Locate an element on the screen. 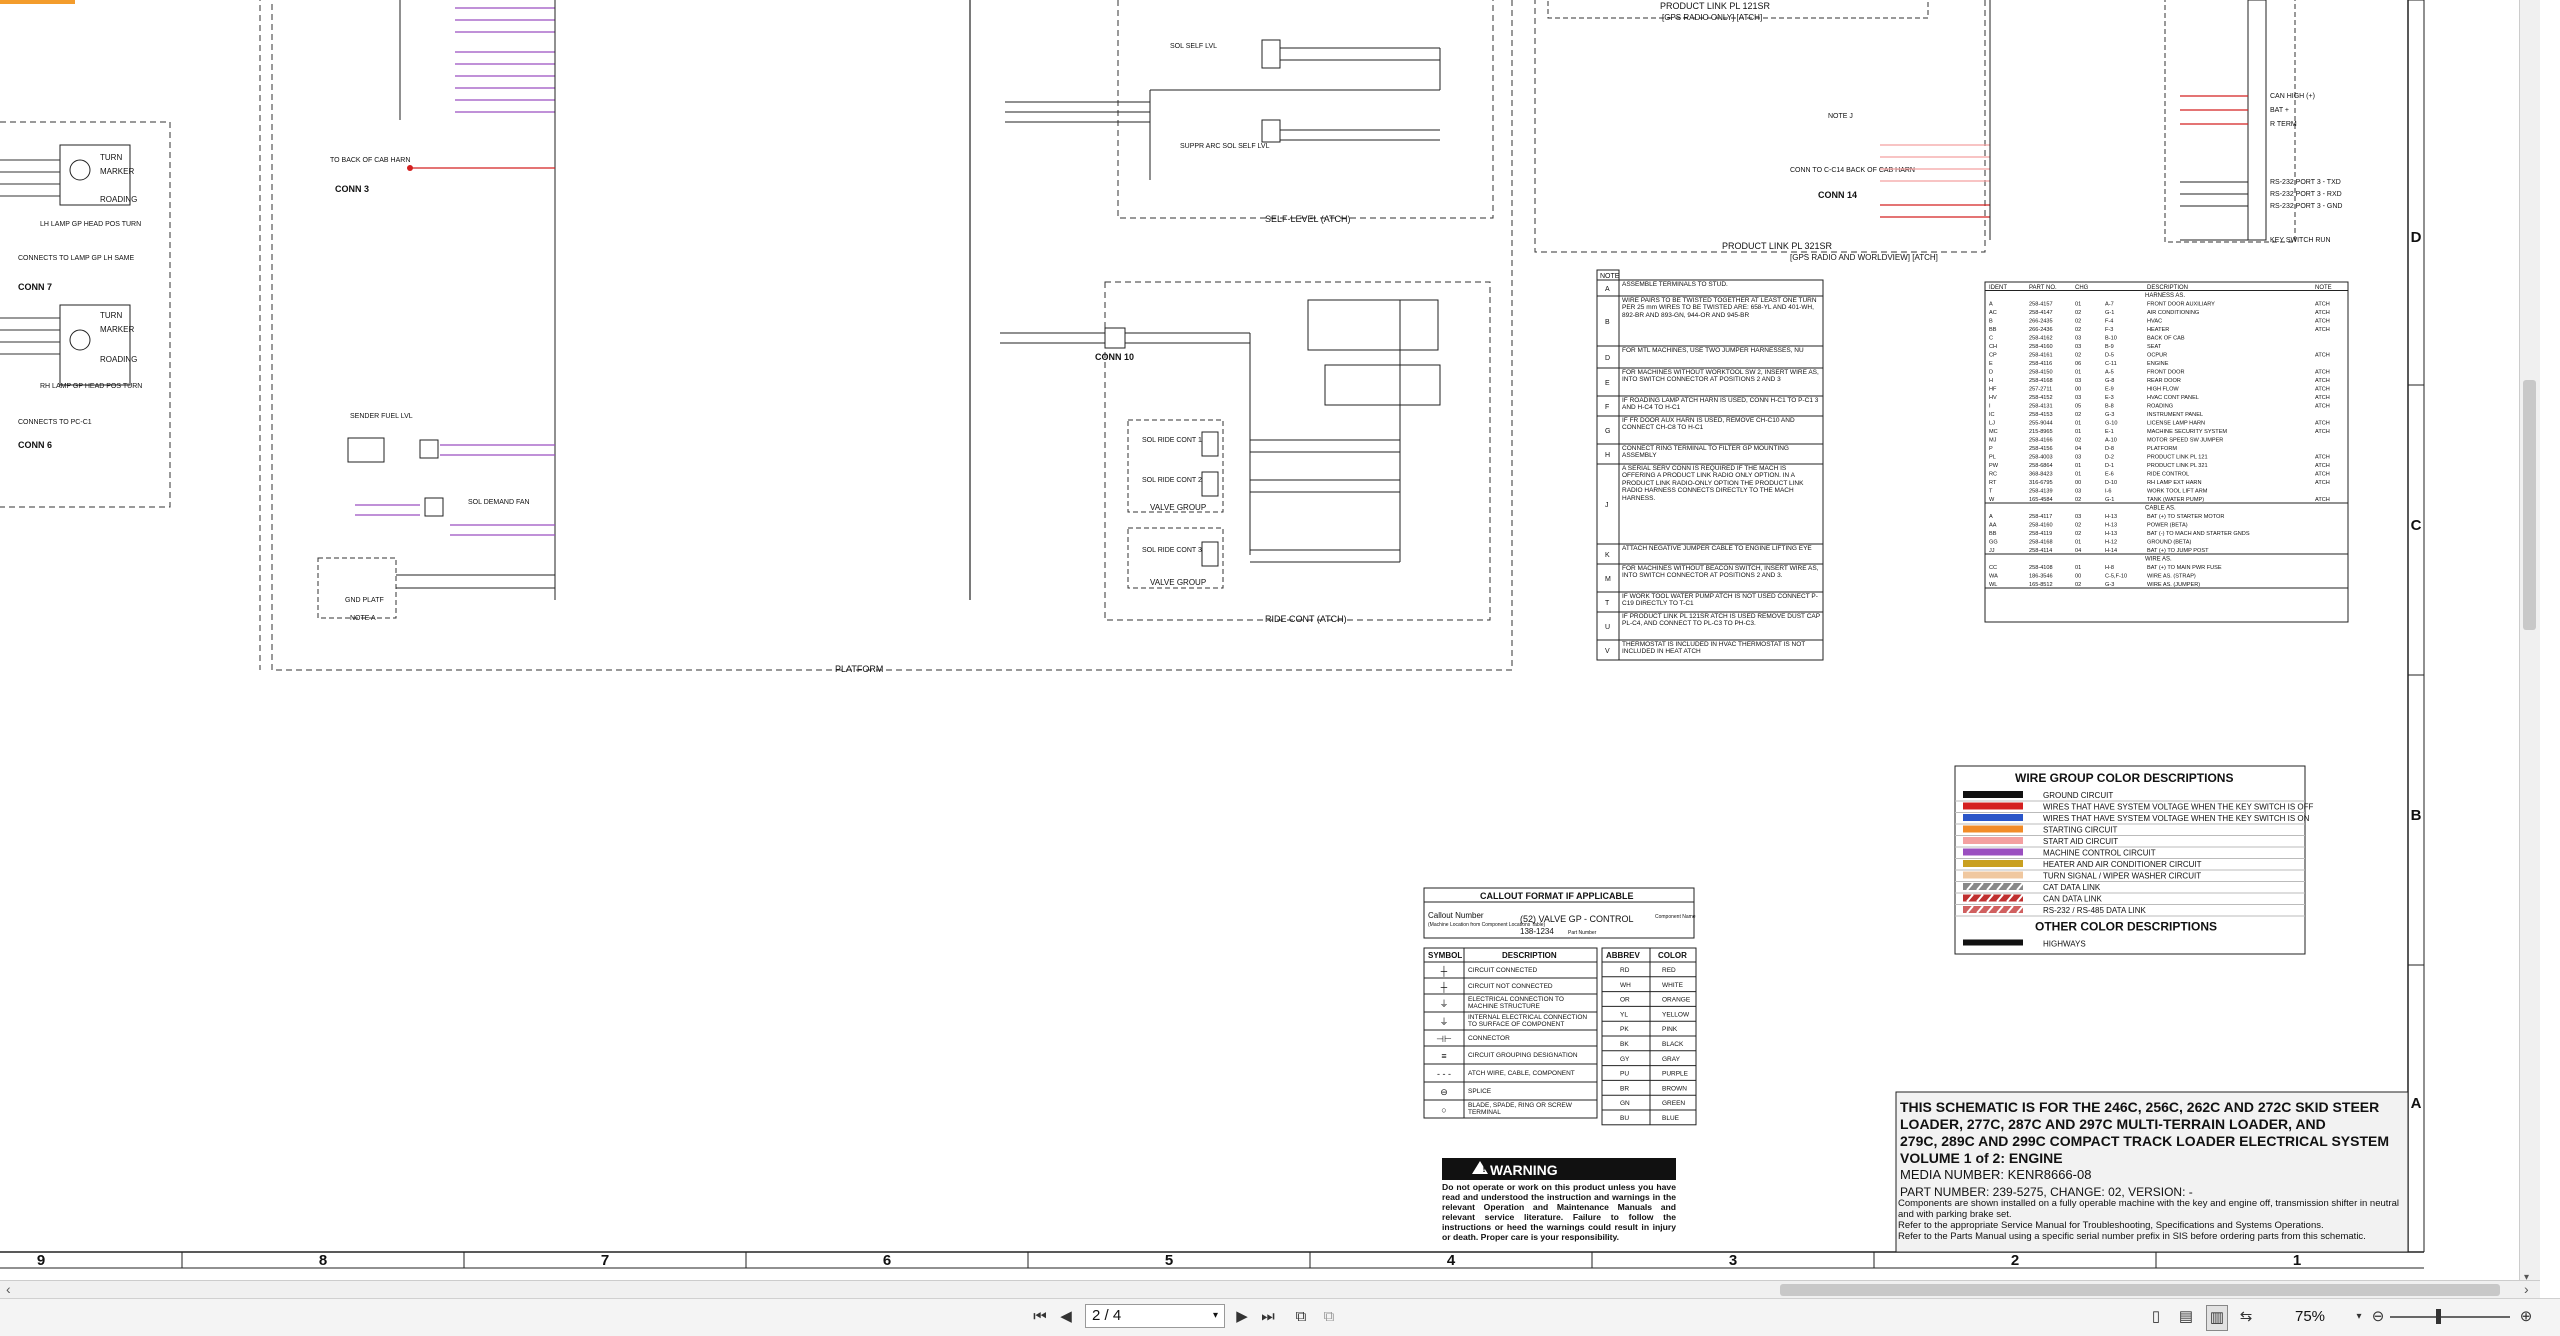 This screenshot has width=2560, height=1336. abbrev-color: GREEN is located at coordinates (1673, 1103).